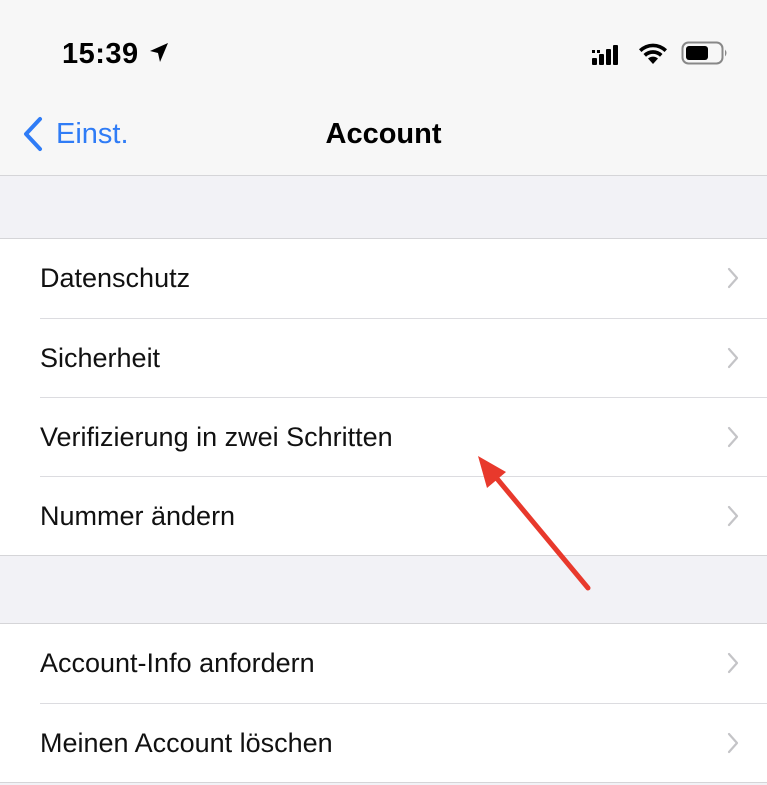 This screenshot has width=767, height=785. I want to click on navigation-bar: Einst. Account, so click(383, 133).